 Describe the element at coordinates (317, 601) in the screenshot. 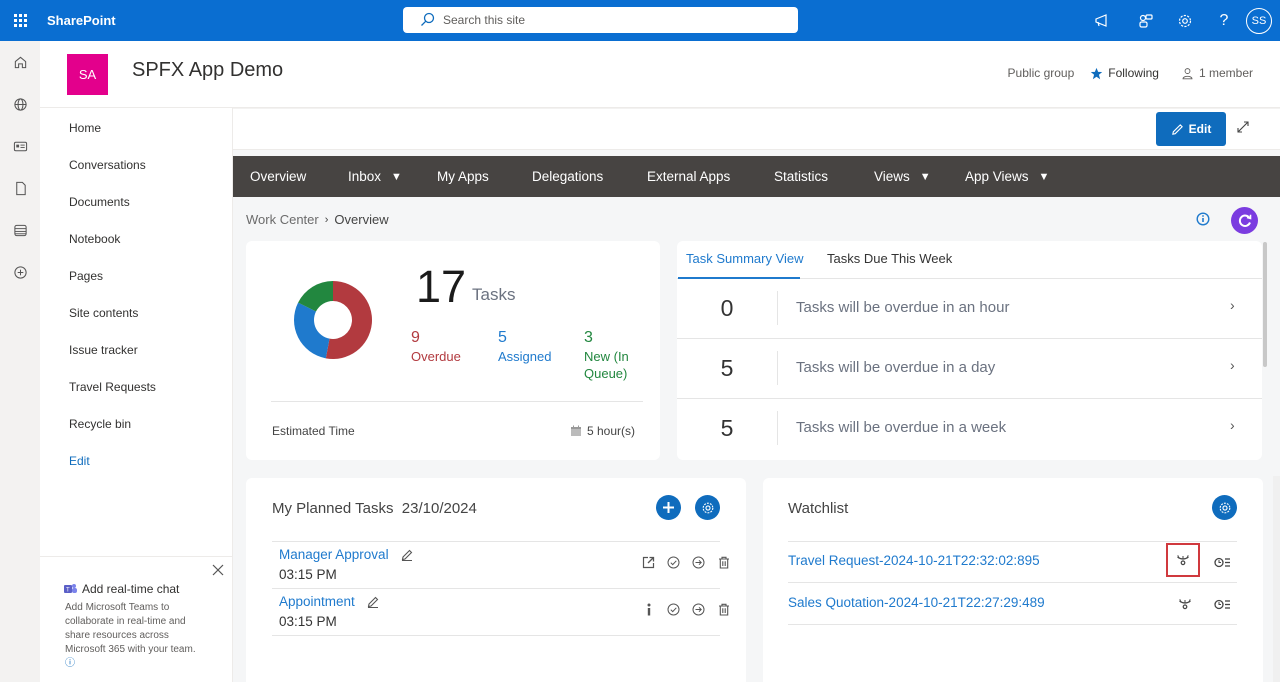

I see `task-name-link: Appointment` at that location.